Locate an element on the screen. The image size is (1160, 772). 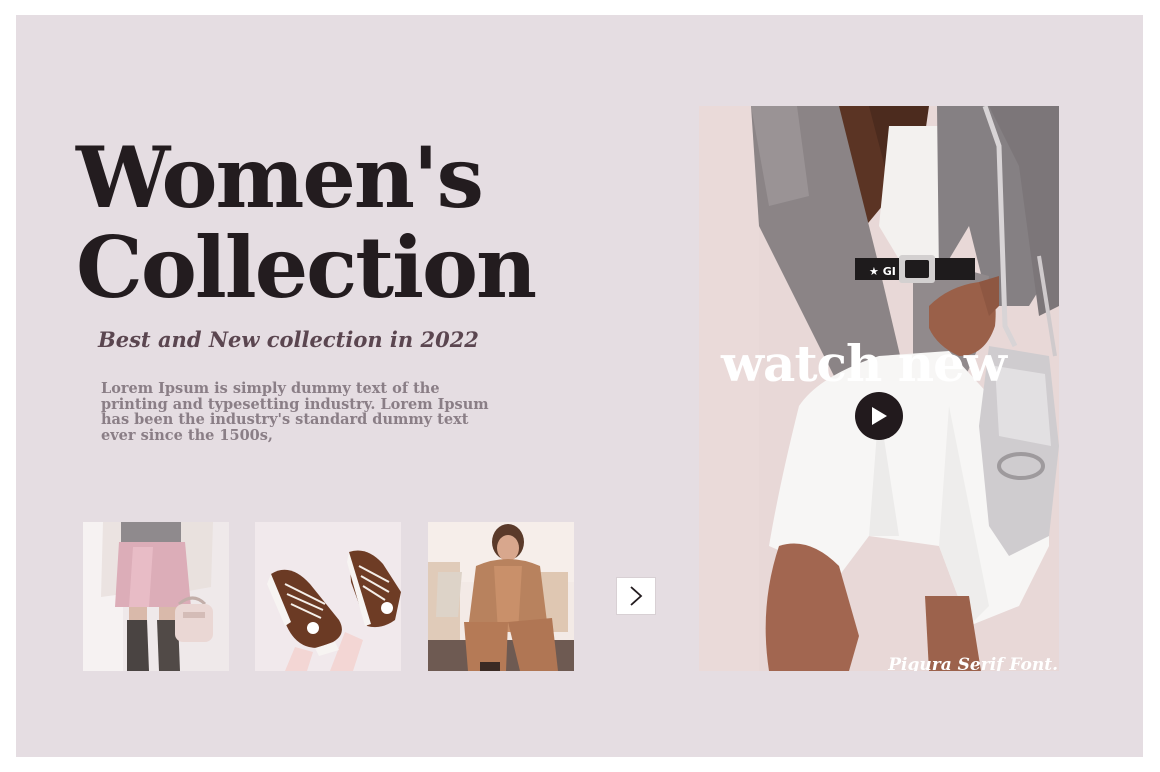
page-title: Women's Collection is located at coordinates (306, 222).